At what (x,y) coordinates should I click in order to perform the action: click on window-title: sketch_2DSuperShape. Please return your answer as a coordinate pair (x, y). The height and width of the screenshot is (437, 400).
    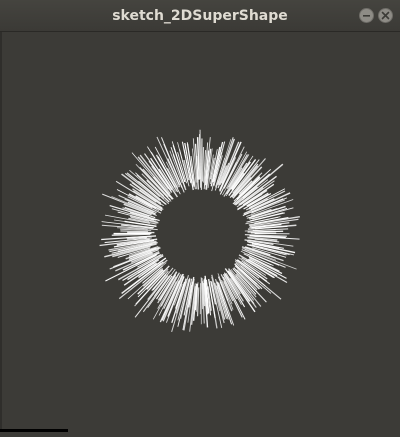
    Looking at the image, I should click on (200, 16).